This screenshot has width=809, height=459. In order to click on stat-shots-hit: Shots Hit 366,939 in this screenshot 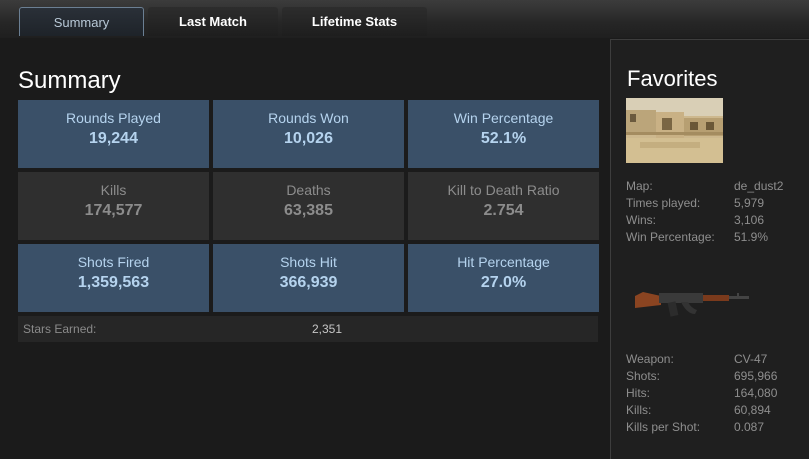, I will do `click(308, 278)`.